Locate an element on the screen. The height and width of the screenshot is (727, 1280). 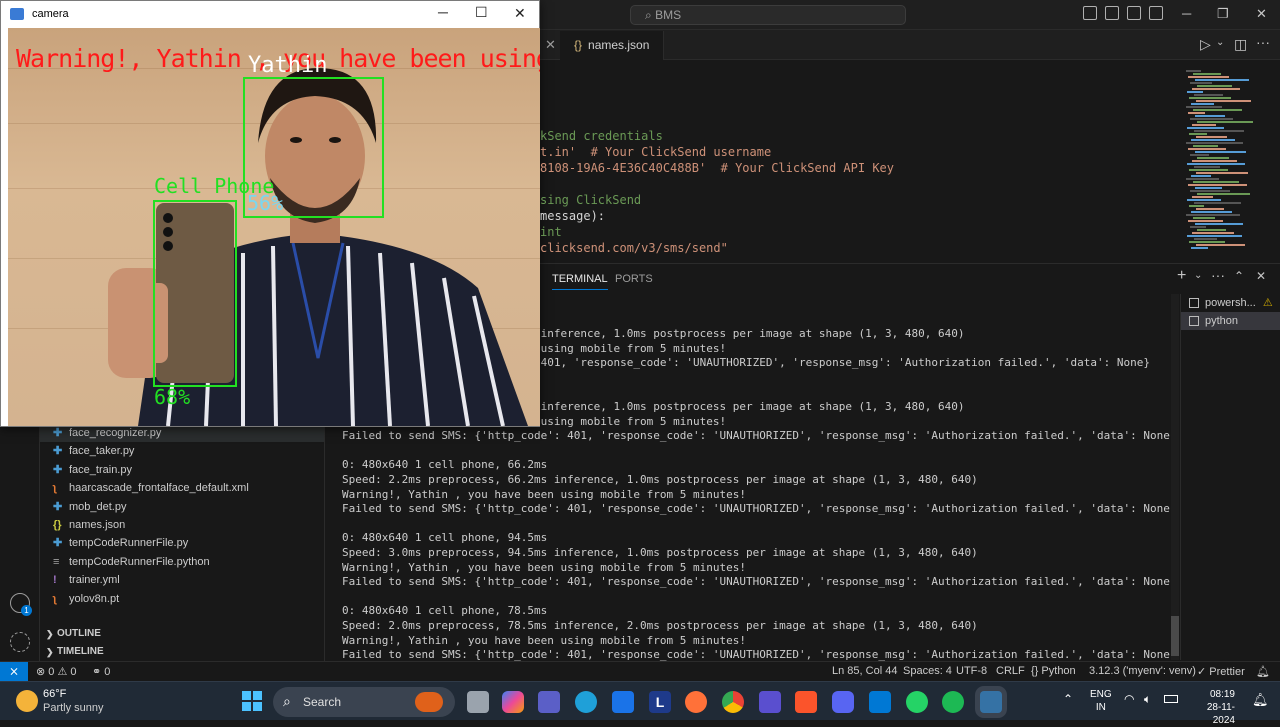
maximize-panel-icon: ⌃ is located at coordinates (1239, 276).